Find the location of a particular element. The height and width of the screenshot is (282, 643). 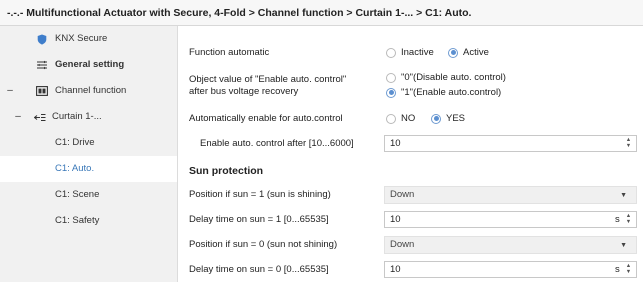

sidebar-item-c1-scene: C1: Scene is located at coordinates (88, 195).